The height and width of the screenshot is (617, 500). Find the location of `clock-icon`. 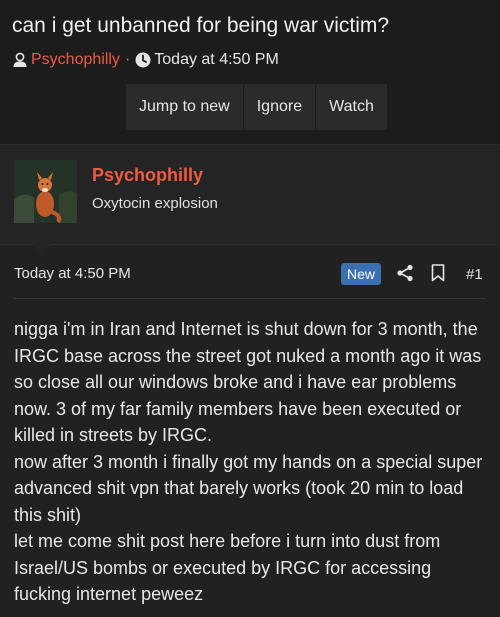

clock-icon is located at coordinates (143, 60).